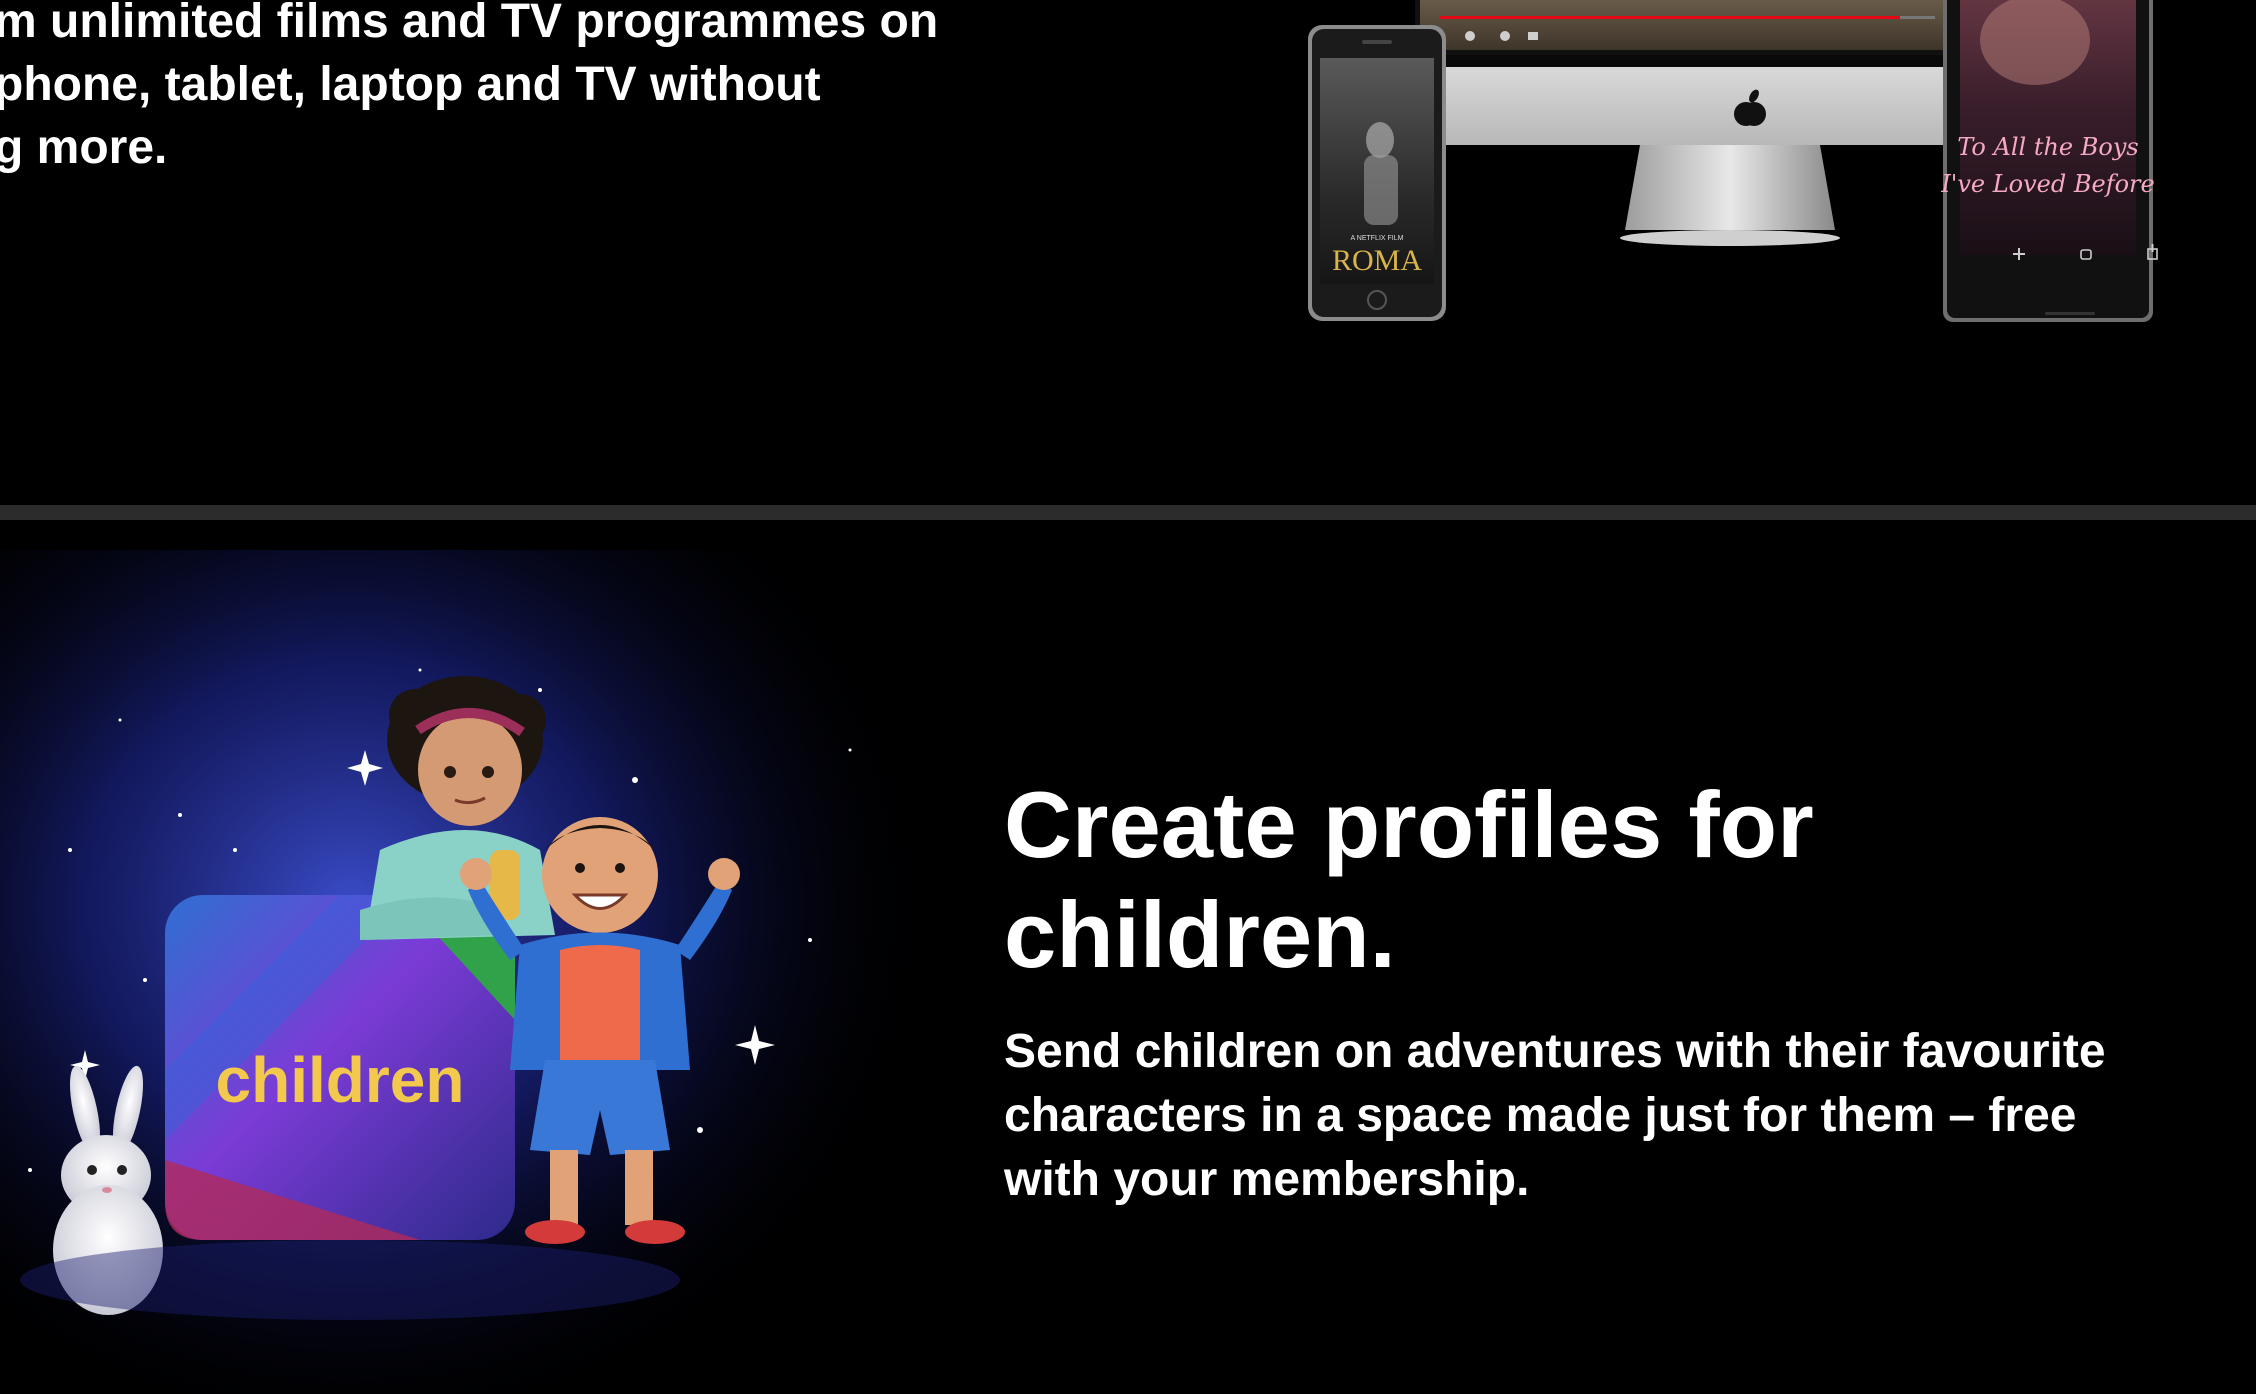  I want to click on children-heading: Create profiles for children., so click(1409, 879).